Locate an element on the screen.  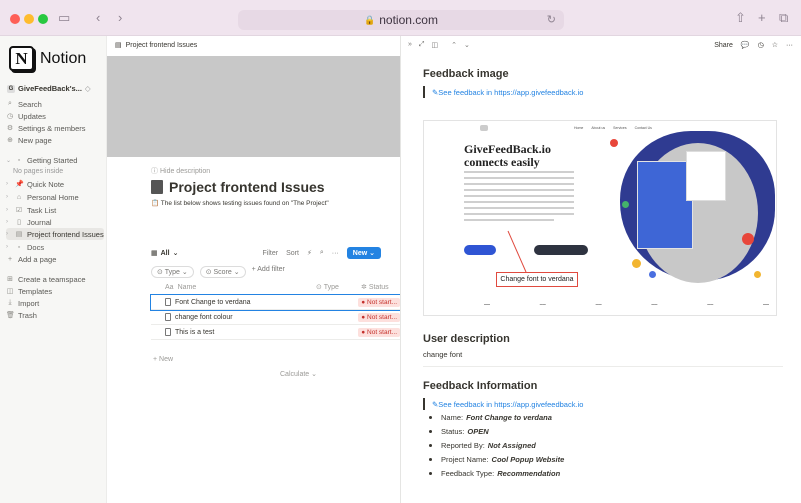
lightning-icon: ⚡ is located at coordinates (309, 253).